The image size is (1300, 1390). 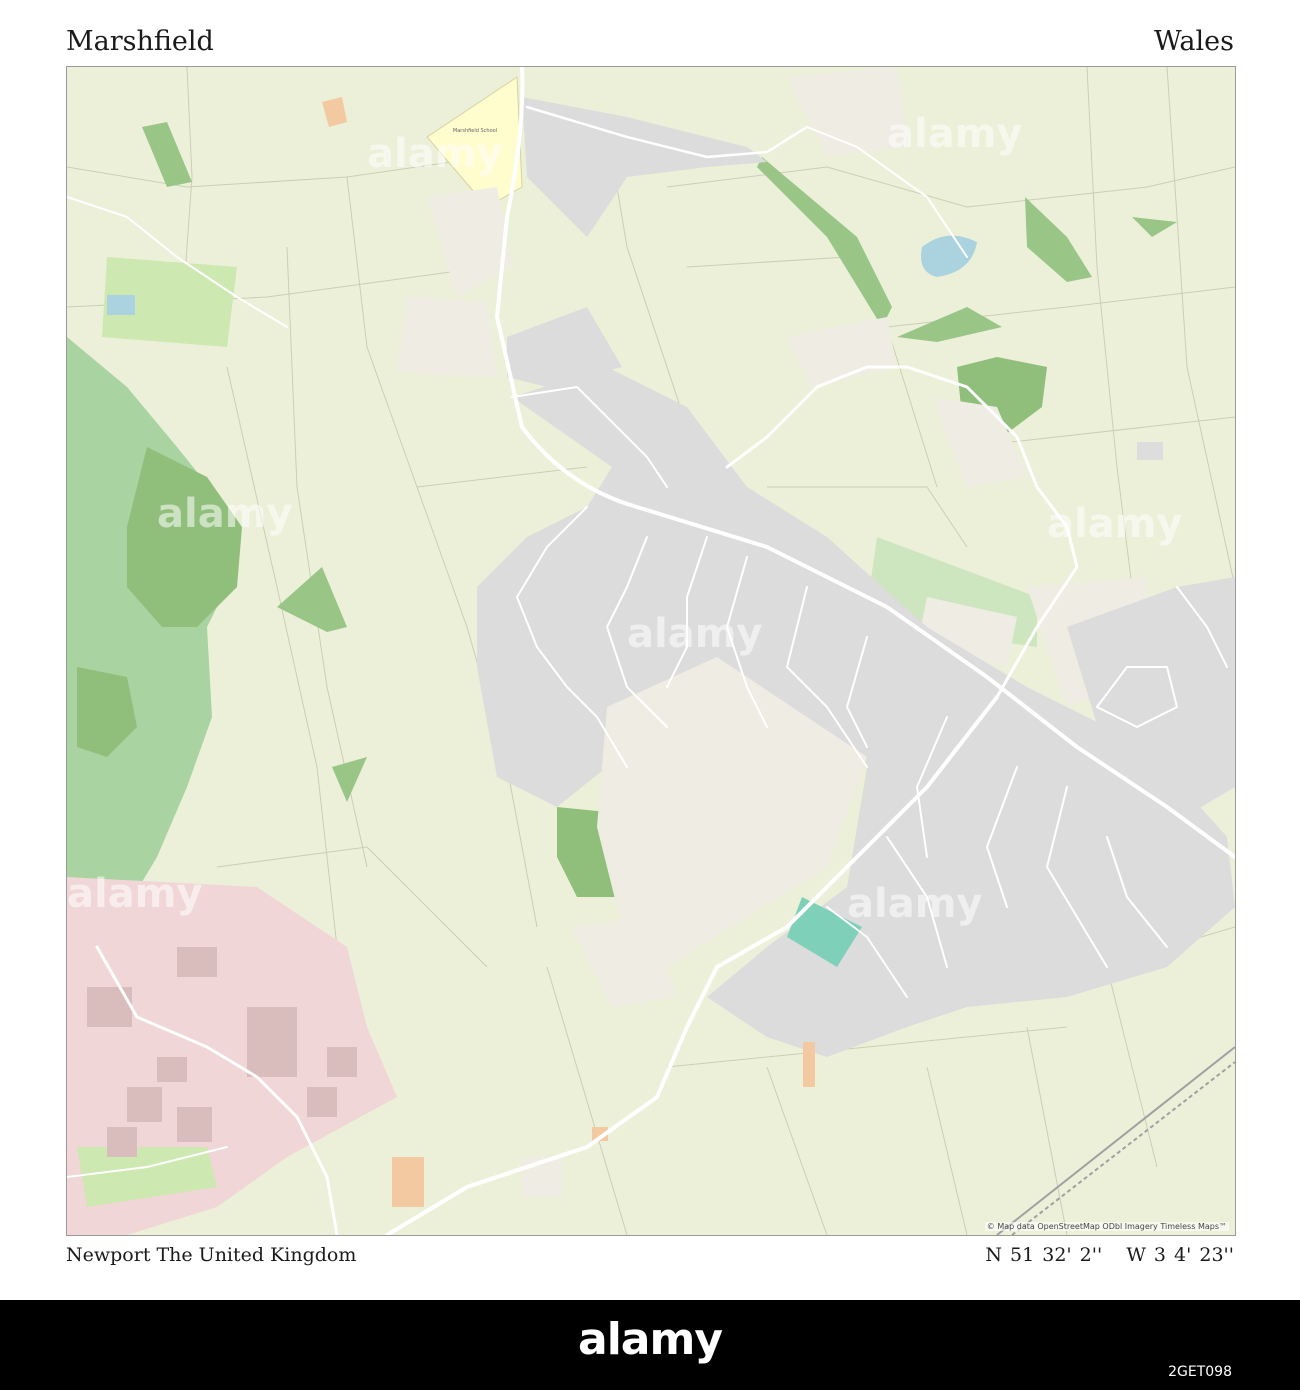 What do you see at coordinates (211, 1255) in the screenshot?
I see `map-subtitle: Newport The United Kingdom` at bounding box center [211, 1255].